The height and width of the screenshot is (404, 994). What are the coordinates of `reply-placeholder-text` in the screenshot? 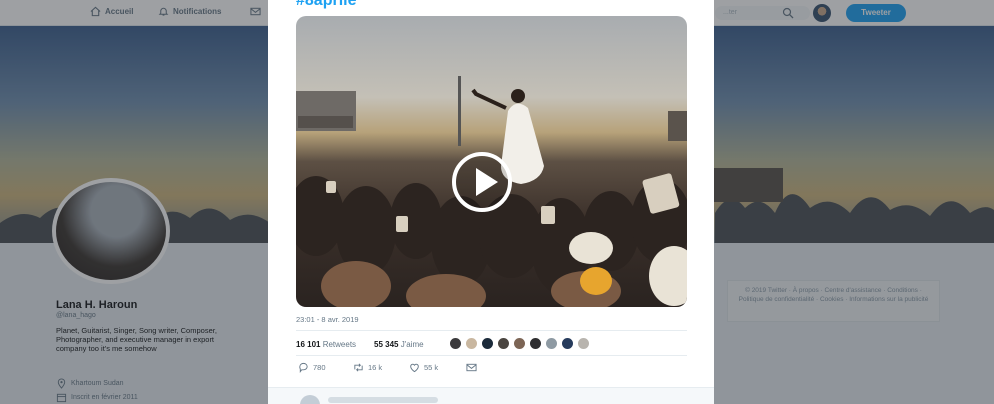 It's located at (383, 400).